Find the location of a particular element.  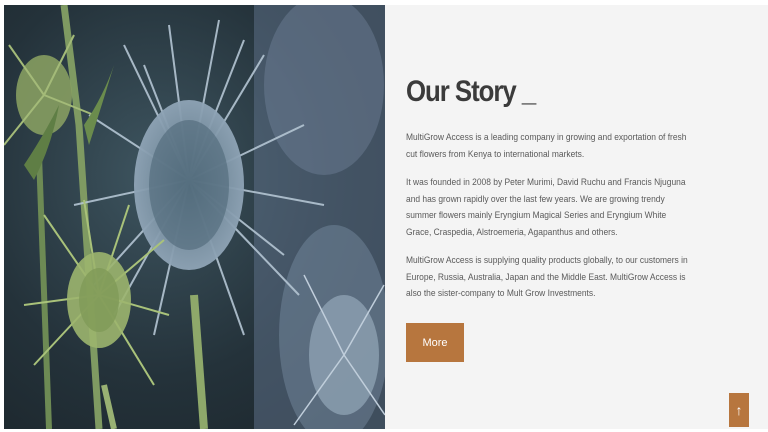

more-button: More is located at coordinates (435, 342).